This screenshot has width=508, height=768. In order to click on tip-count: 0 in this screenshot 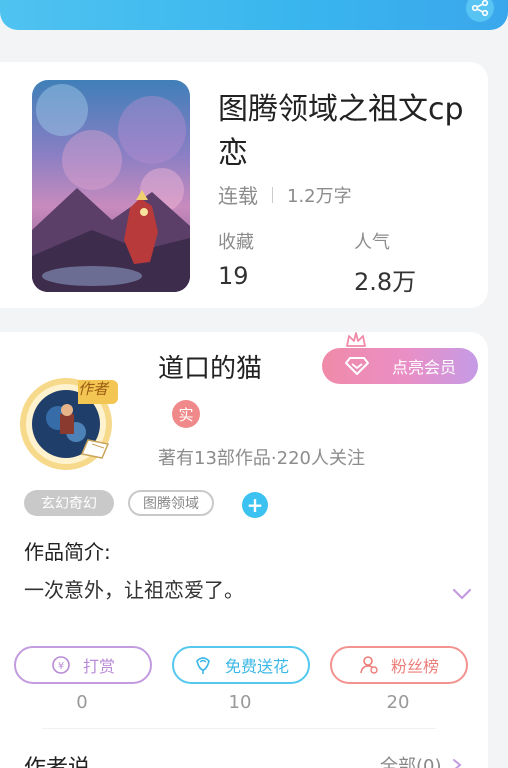, I will do `click(82, 702)`.